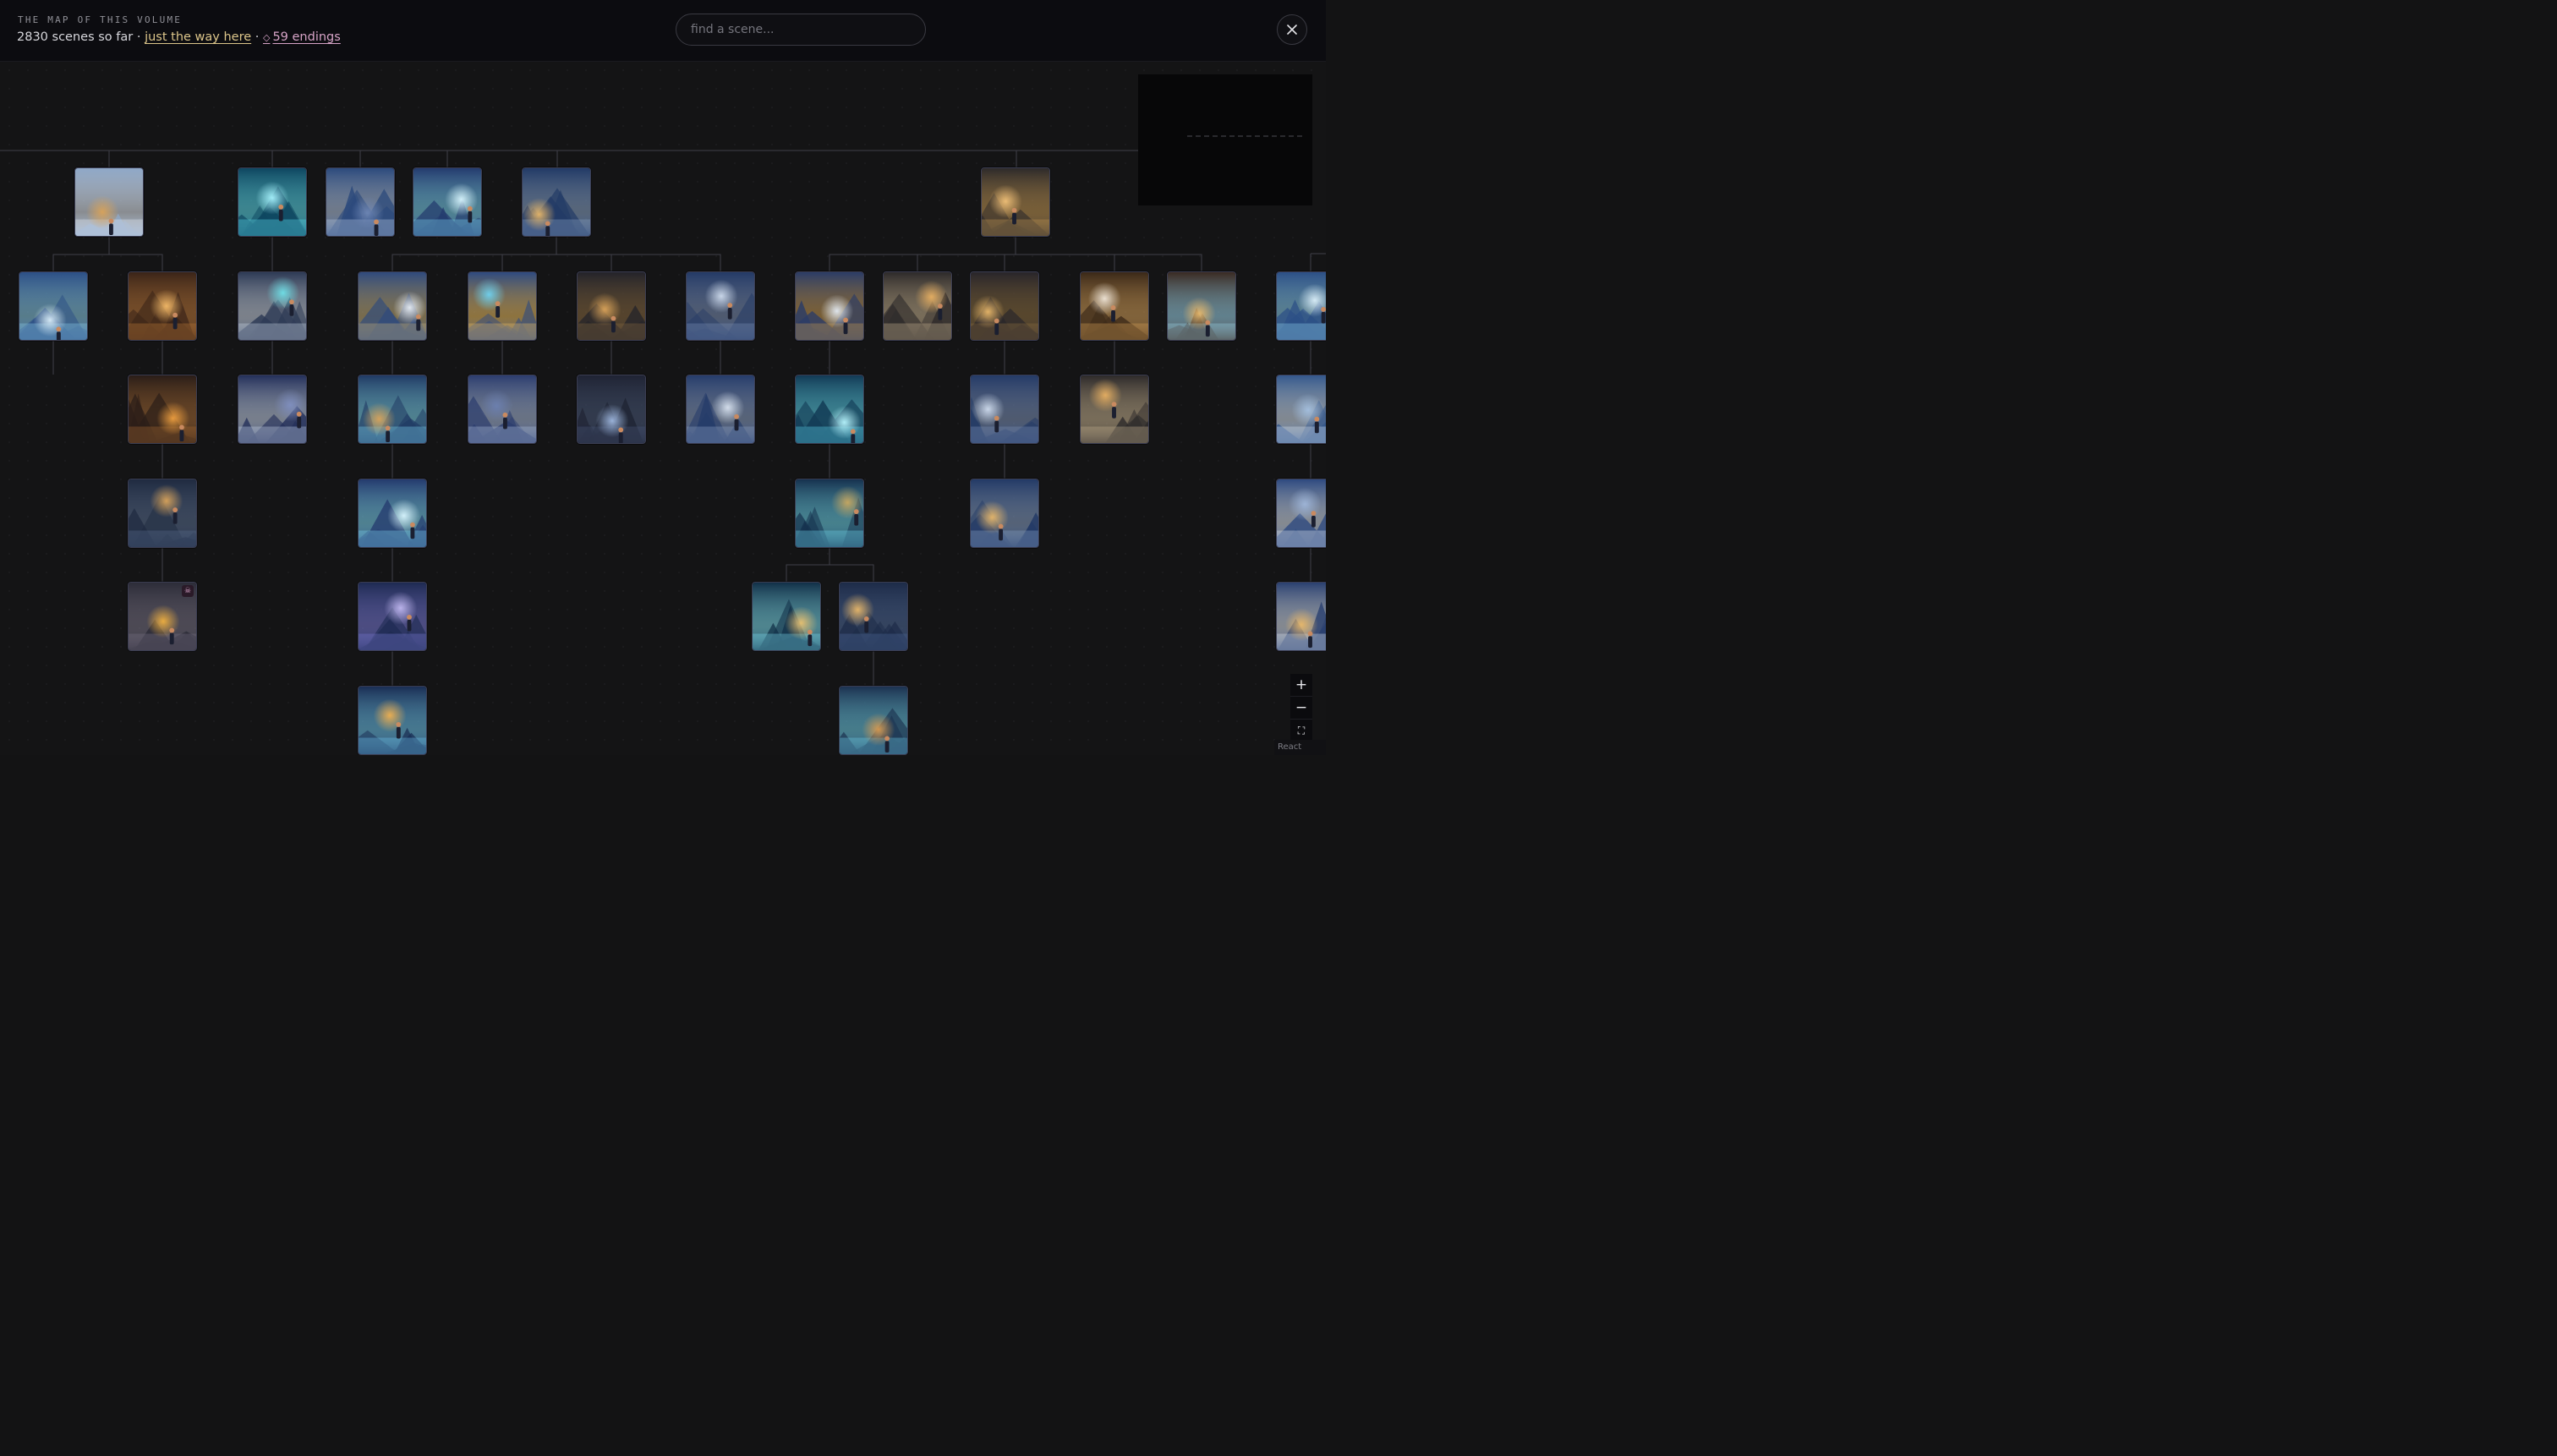 The image size is (2557, 1456). I want to click on diamond-icon: ◇, so click(266, 37).